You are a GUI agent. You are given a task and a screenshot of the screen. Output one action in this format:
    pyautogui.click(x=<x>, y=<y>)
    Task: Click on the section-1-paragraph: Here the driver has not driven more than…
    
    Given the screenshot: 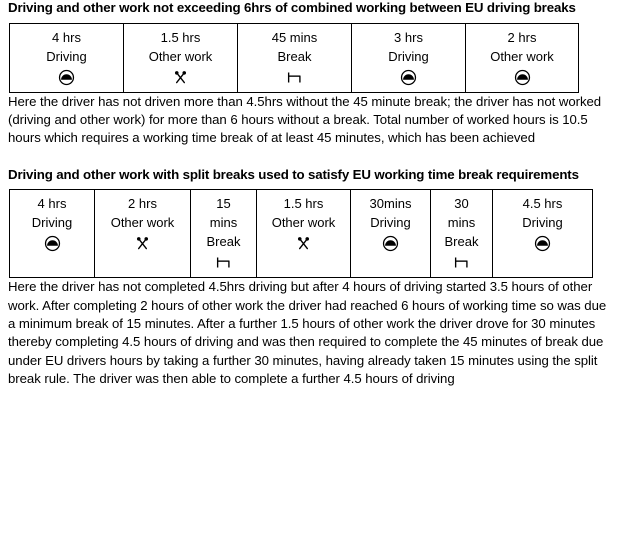 What is the action you would take?
    pyautogui.click(x=305, y=119)
    